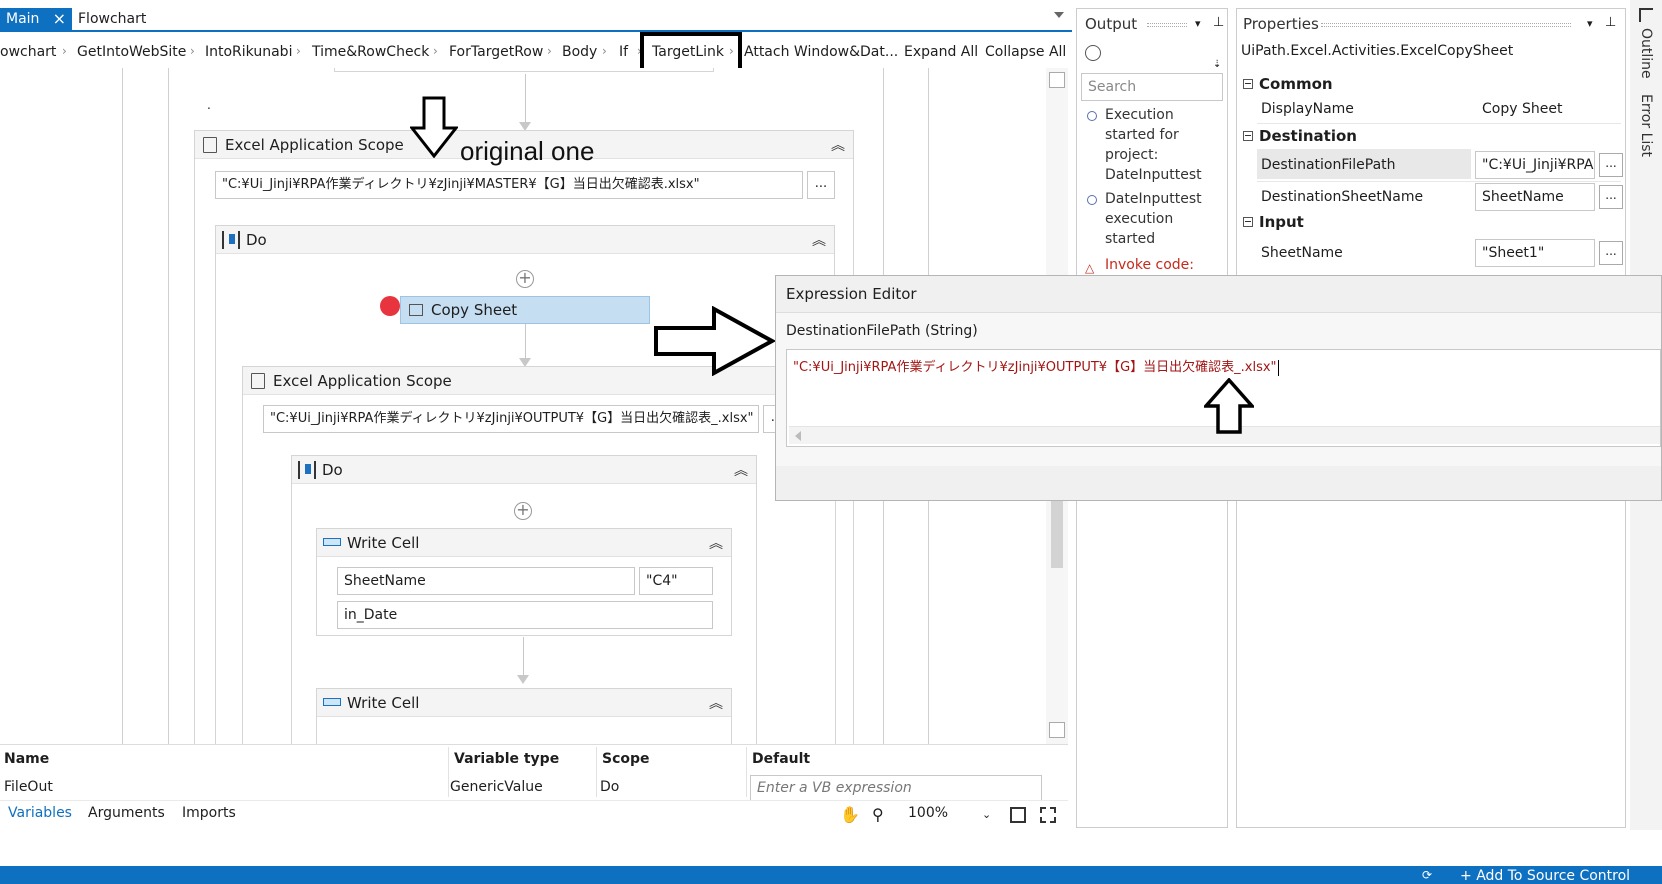 This screenshot has height=884, width=1662. I want to click on designer-bottom-bar: Variables Arguments Imports ✋ ⚲ 100% ⌄, so click(534, 814).